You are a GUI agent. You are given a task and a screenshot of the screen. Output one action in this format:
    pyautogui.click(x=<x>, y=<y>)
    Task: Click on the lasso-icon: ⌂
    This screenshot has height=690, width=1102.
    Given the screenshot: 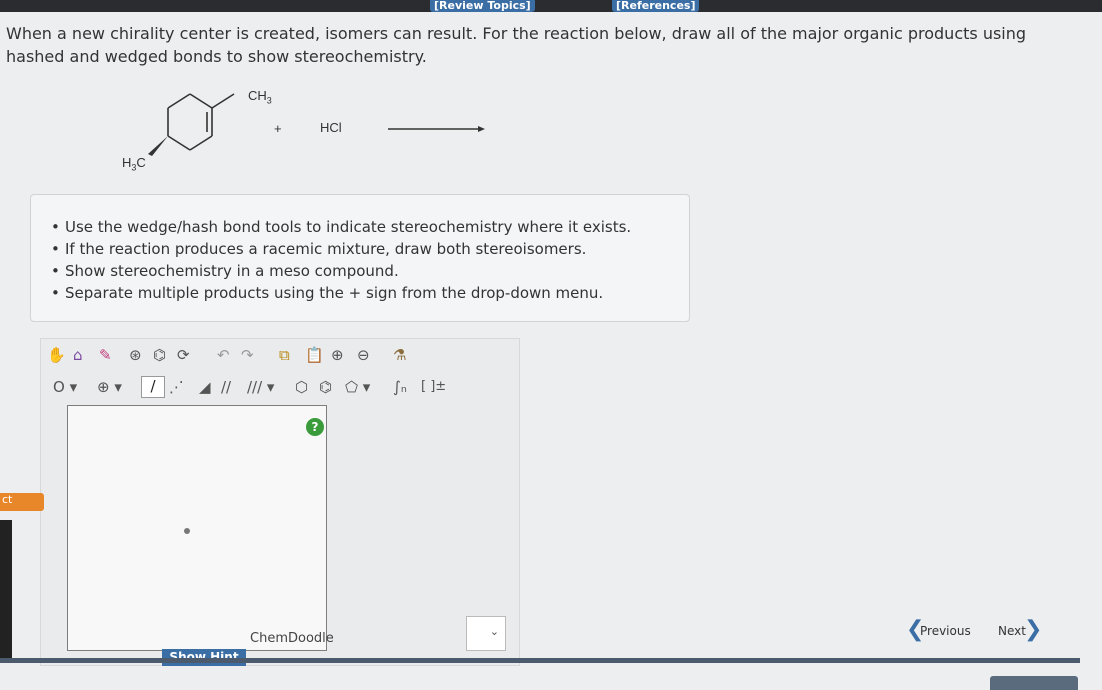 What is the action you would take?
    pyautogui.click(x=78, y=355)
    